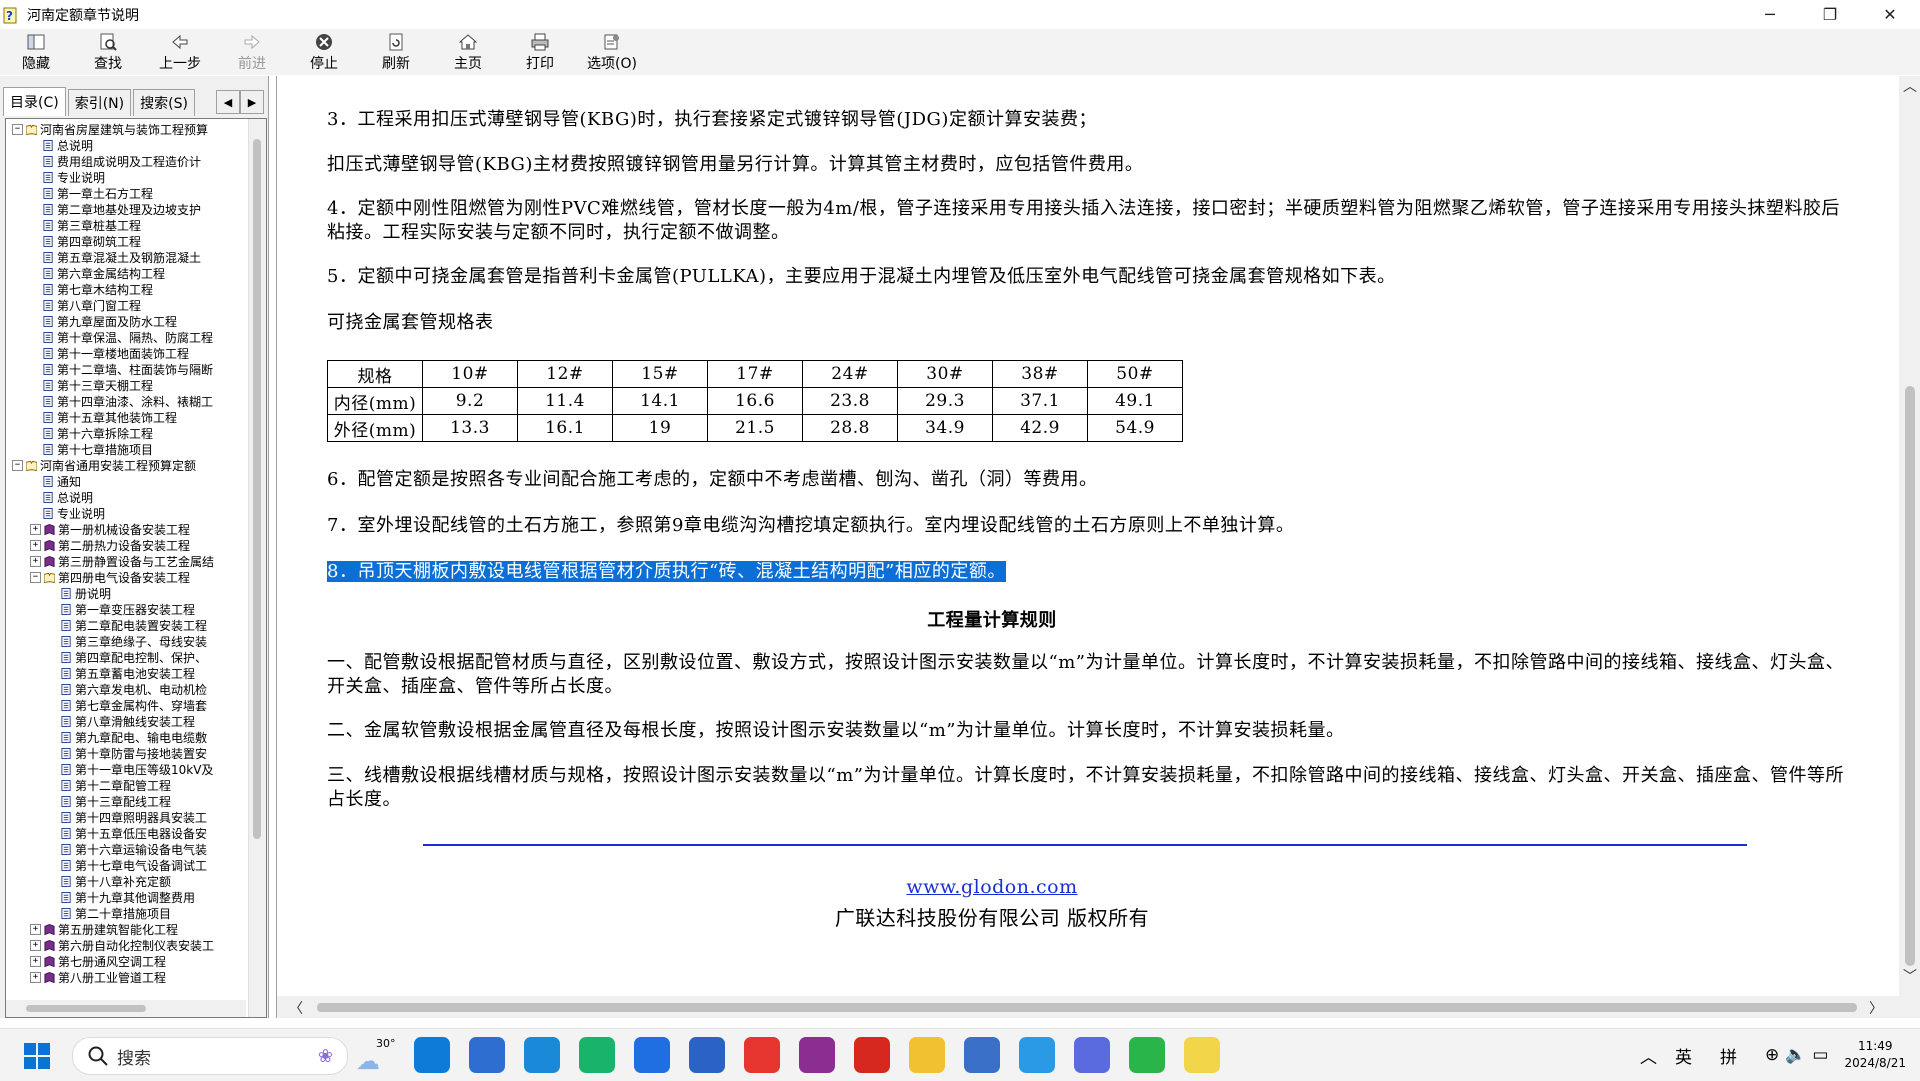 This screenshot has height=1081, width=1920. What do you see at coordinates (126, 161) in the screenshot?
I see `tree-item: 费用组成说明及工程造价计` at bounding box center [126, 161].